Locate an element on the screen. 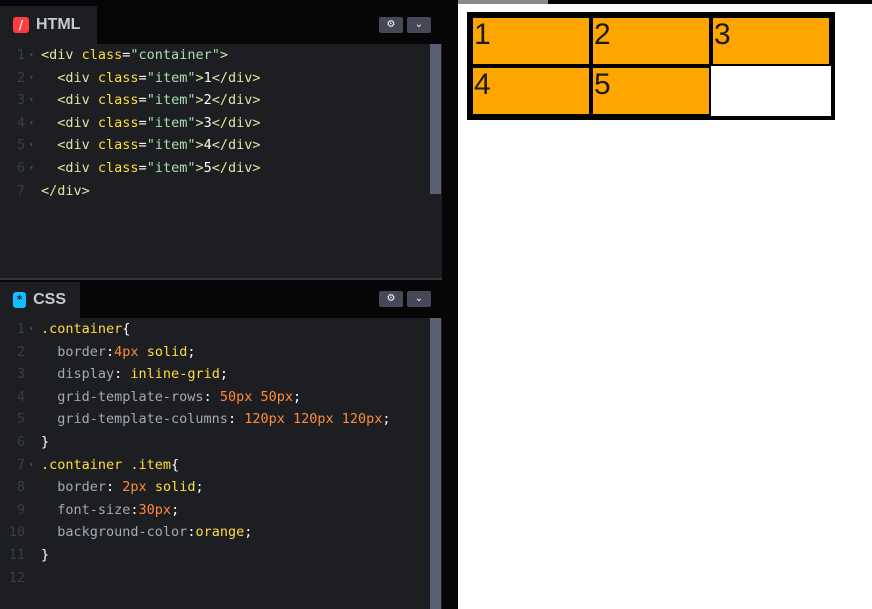  html-code-line: 5 ▾ <div class="item">4</div> is located at coordinates (215, 145).